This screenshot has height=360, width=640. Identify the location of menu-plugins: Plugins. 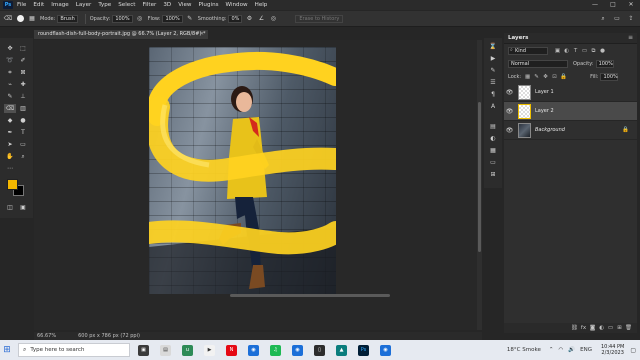
(209, 5).